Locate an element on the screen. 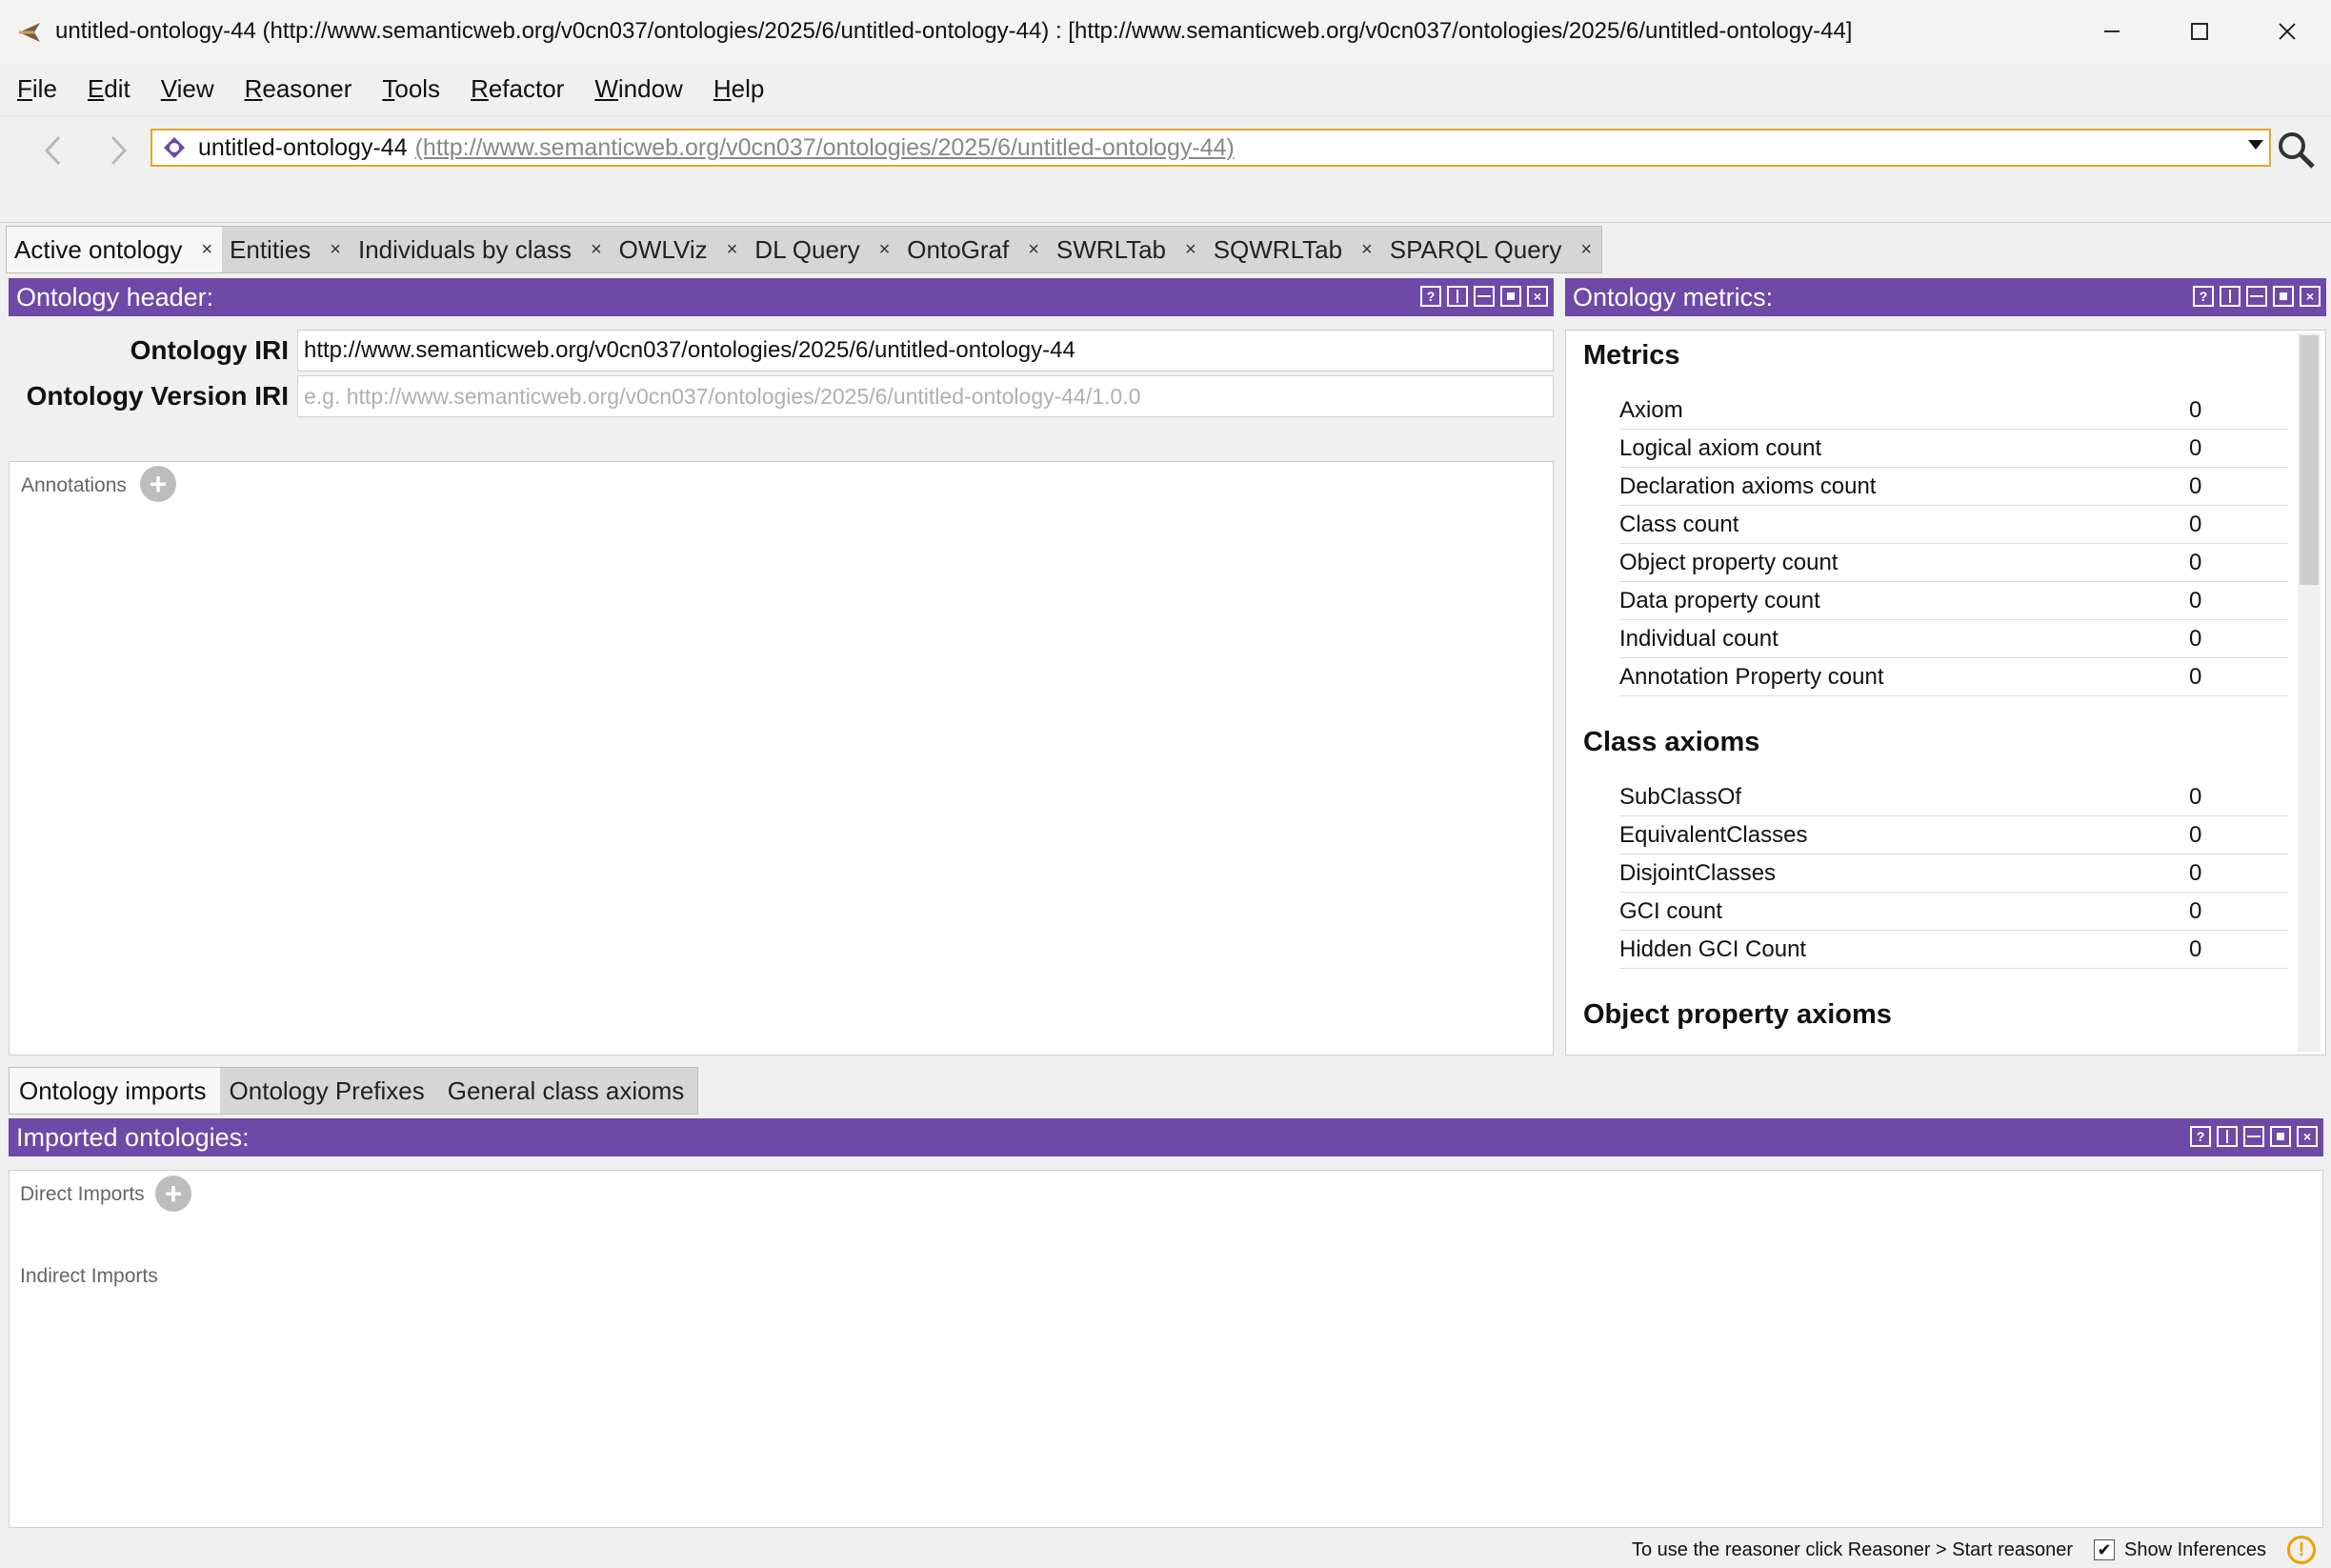  menu-view: View is located at coordinates (187, 89).